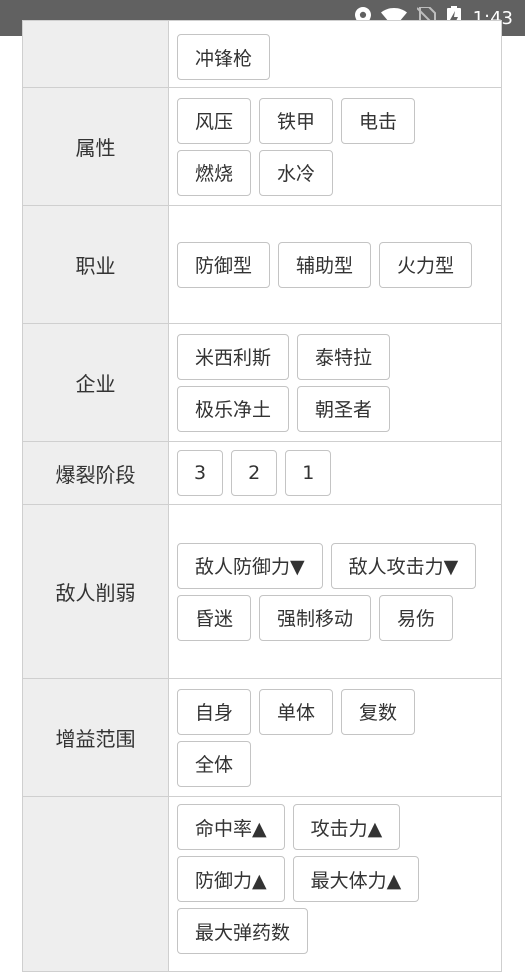  What do you see at coordinates (335, 737) in the screenshot?
I see `buff-range-options: 自身 单体 复数 全体` at bounding box center [335, 737].